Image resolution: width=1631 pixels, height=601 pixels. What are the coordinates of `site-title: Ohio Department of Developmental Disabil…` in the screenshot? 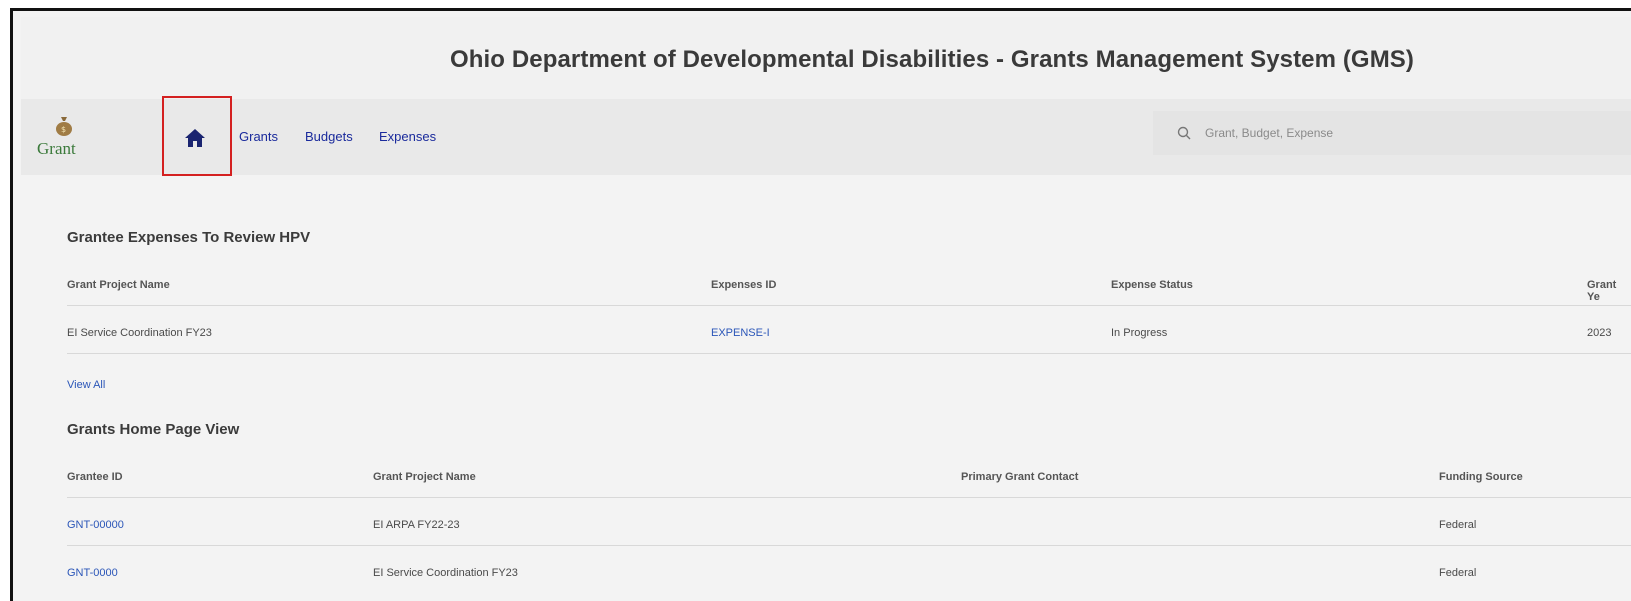 It's located at (932, 59).